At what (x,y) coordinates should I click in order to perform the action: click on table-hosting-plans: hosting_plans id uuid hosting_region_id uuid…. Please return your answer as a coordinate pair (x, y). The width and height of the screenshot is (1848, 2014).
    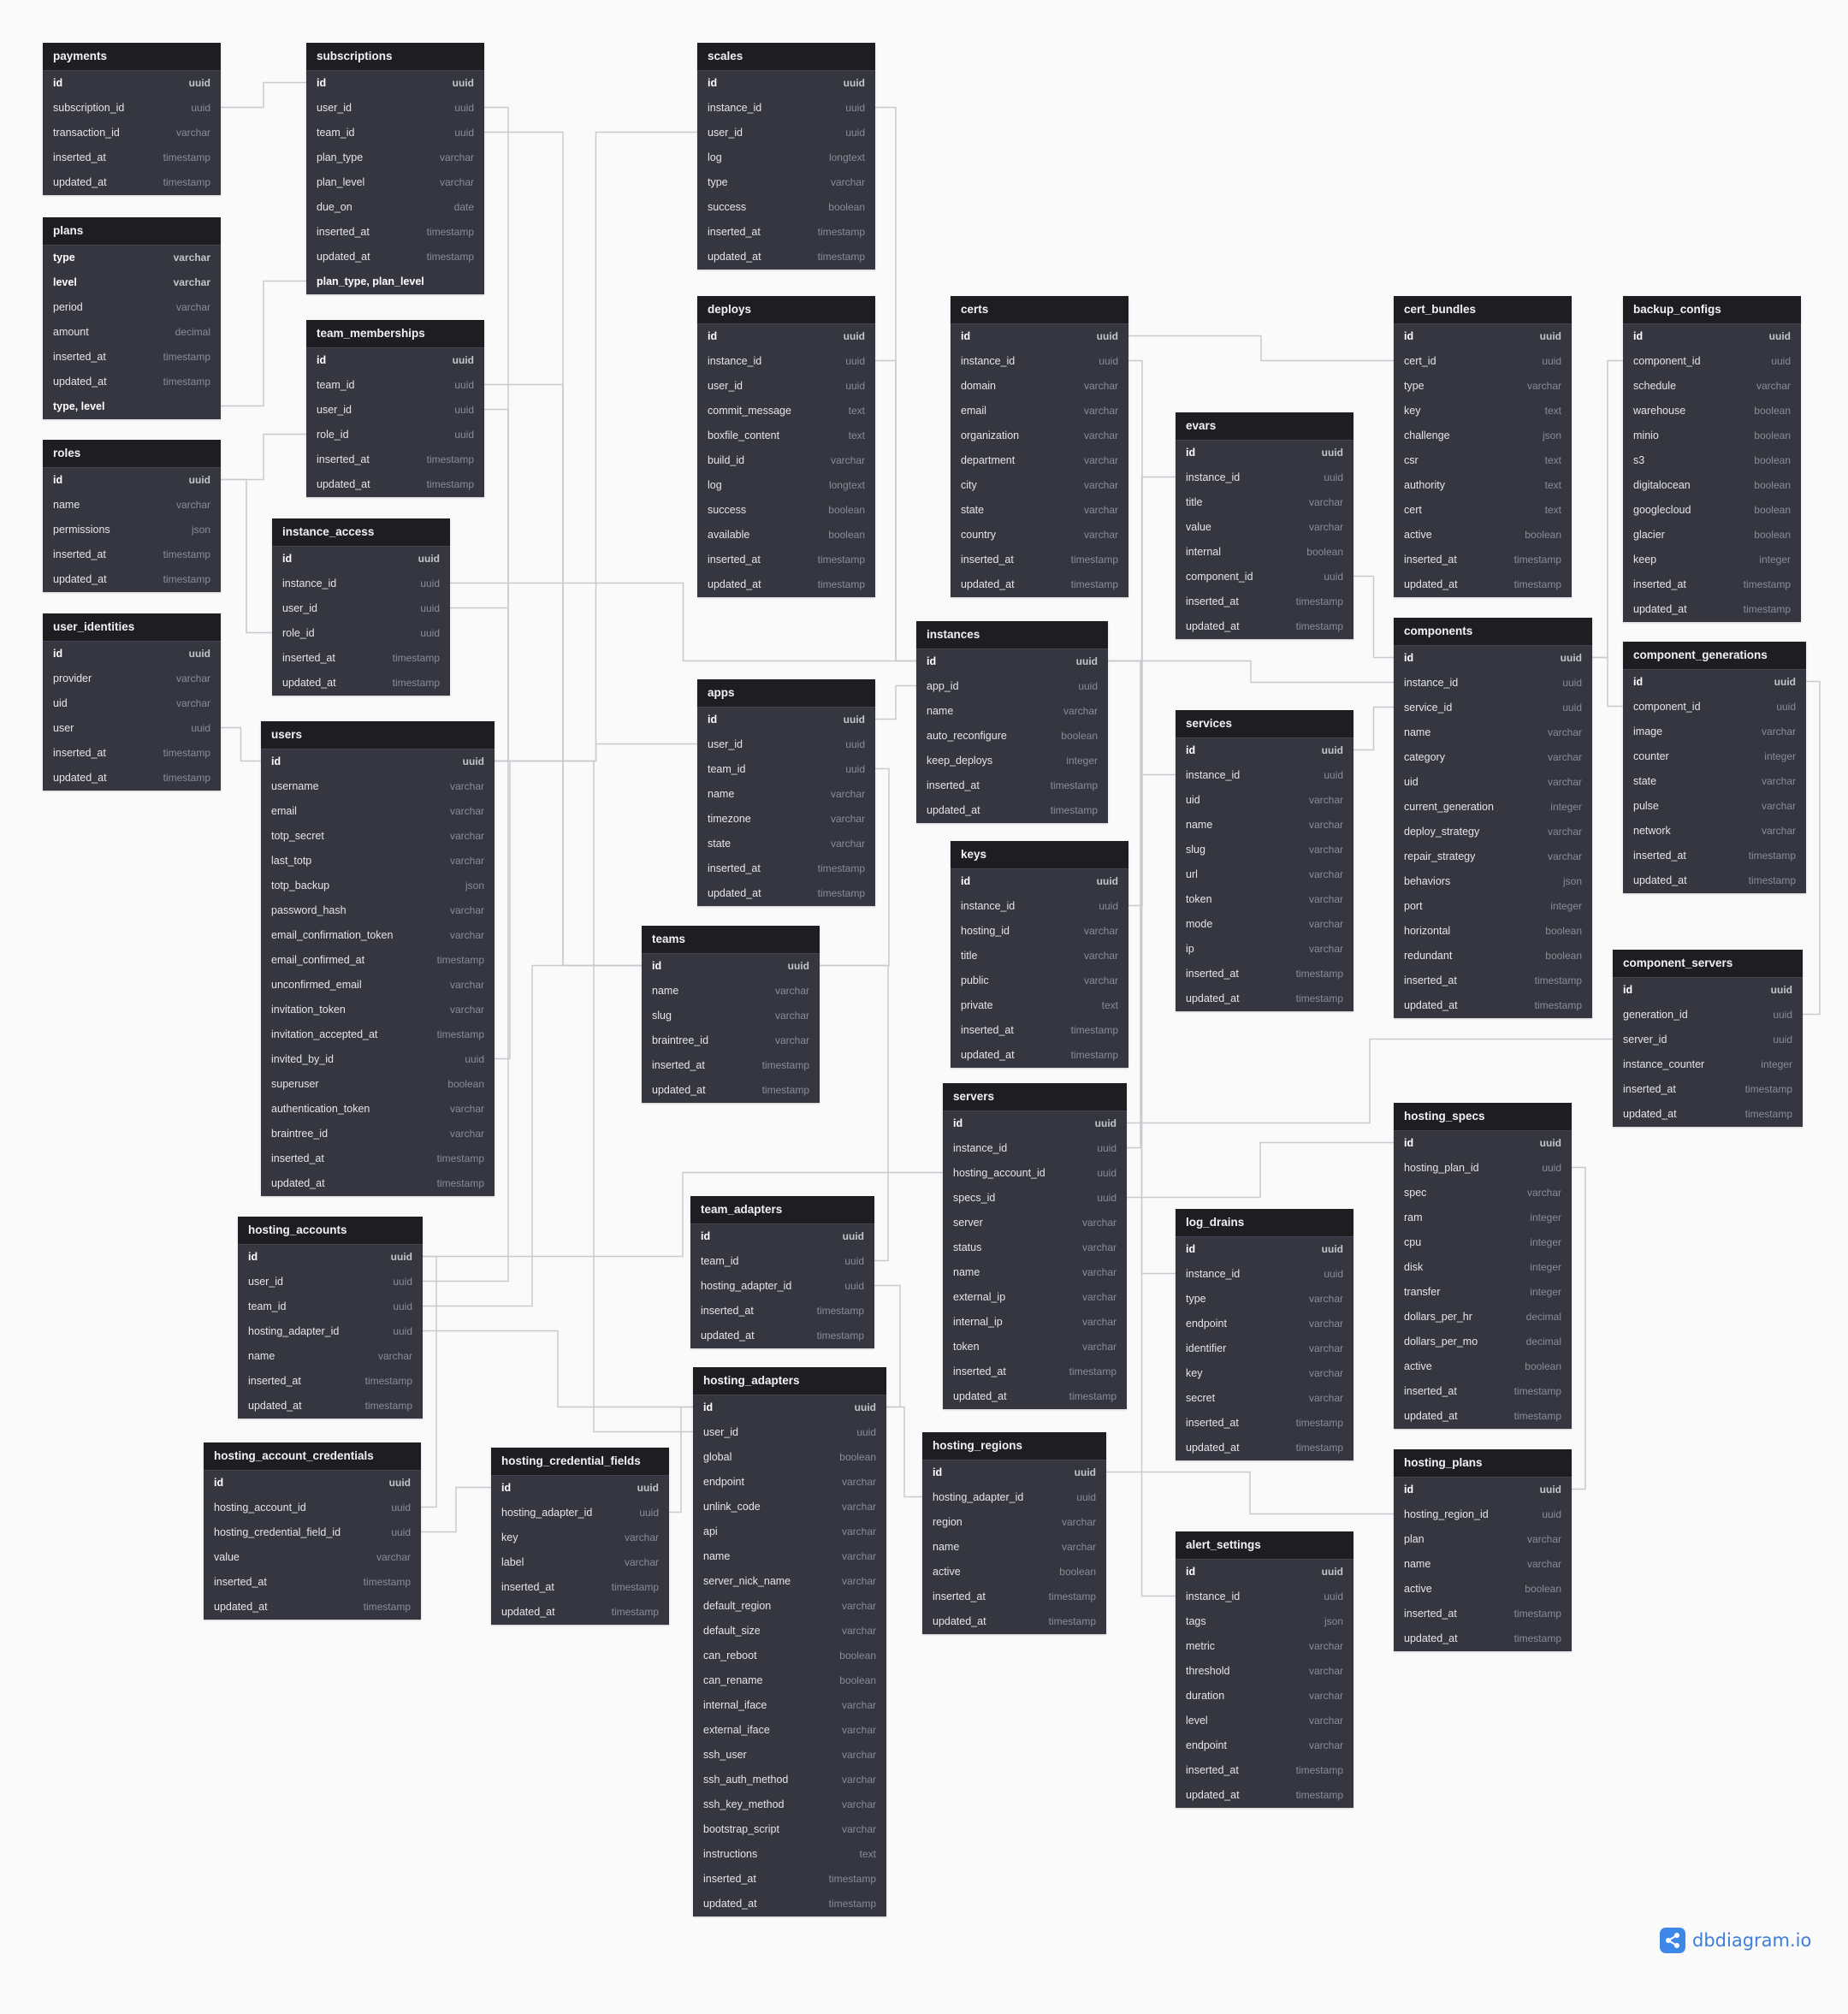
    Looking at the image, I should click on (1483, 1550).